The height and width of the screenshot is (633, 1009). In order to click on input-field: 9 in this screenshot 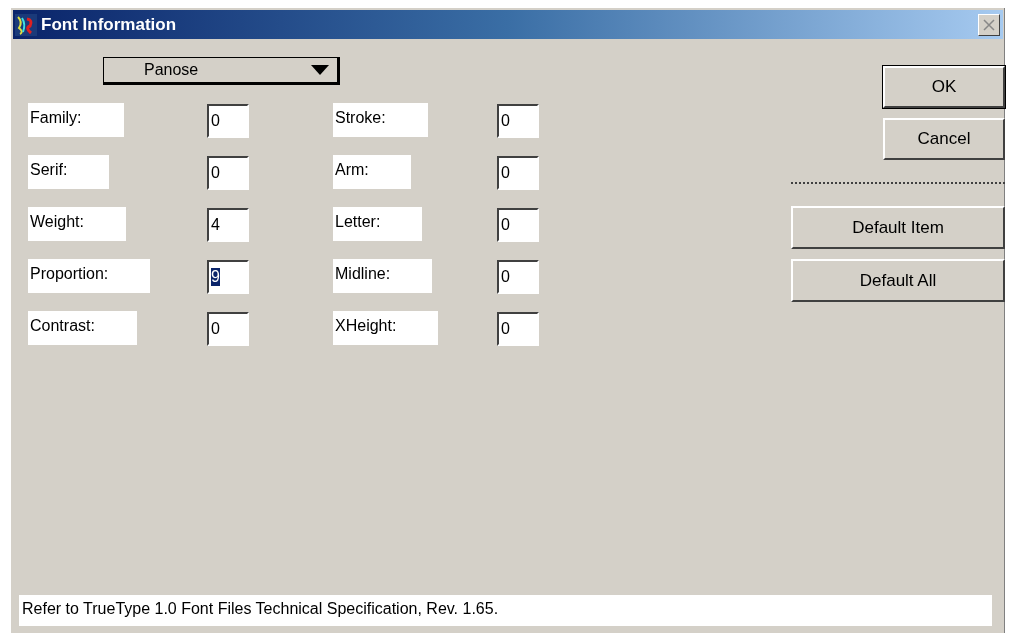, I will do `click(228, 277)`.